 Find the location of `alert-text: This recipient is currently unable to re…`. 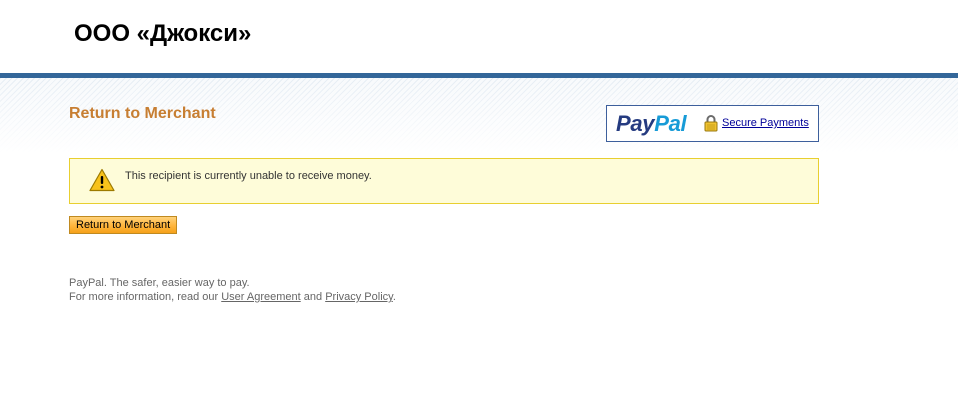

alert-text: This recipient is currently unable to re… is located at coordinates (248, 176).